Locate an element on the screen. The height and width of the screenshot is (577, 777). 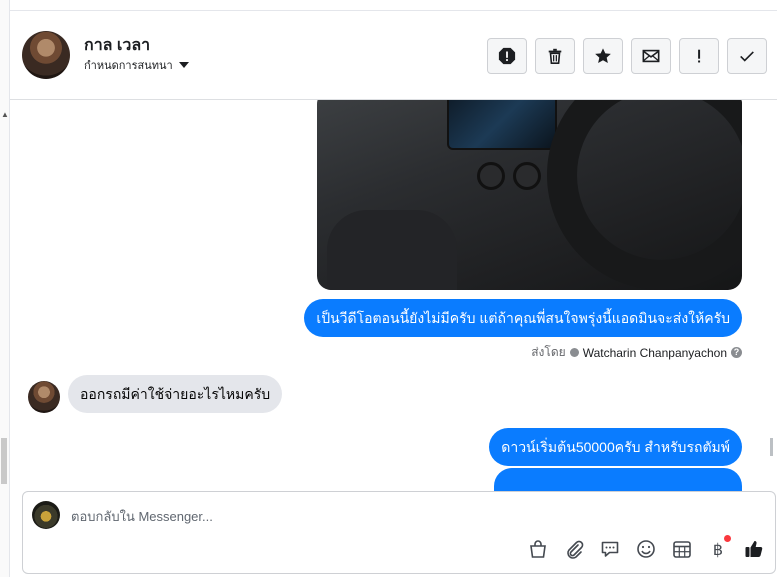
appointment-button is located at coordinates (682, 549).